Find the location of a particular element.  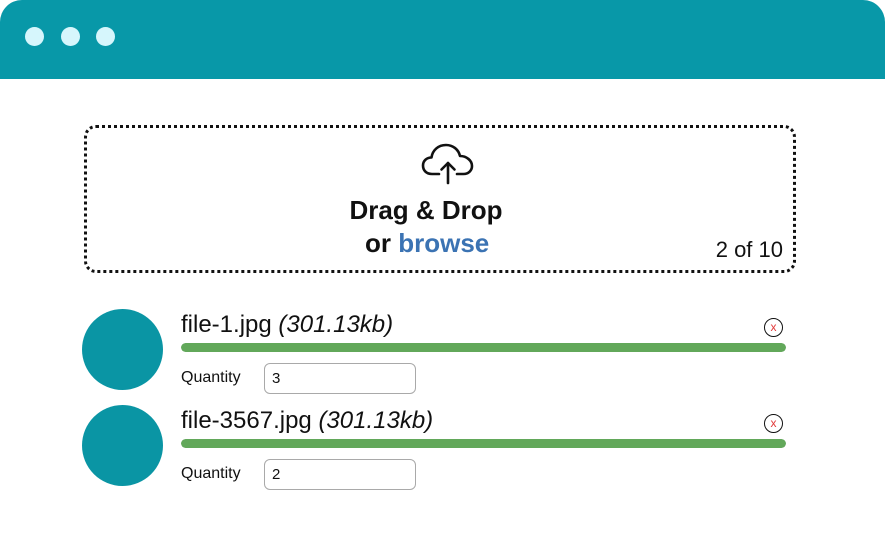

dropzone-title: Drag & Drop is located at coordinates (426, 210).